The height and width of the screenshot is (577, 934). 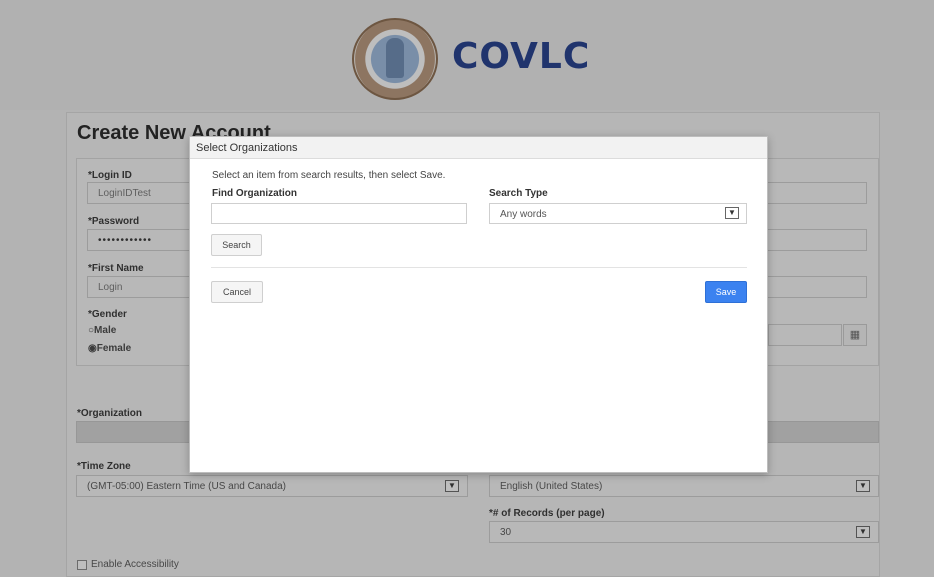 What do you see at coordinates (618, 213) in the screenshot?
I see `search-type-select: Any words ▼` at bounding box center [618, 213].